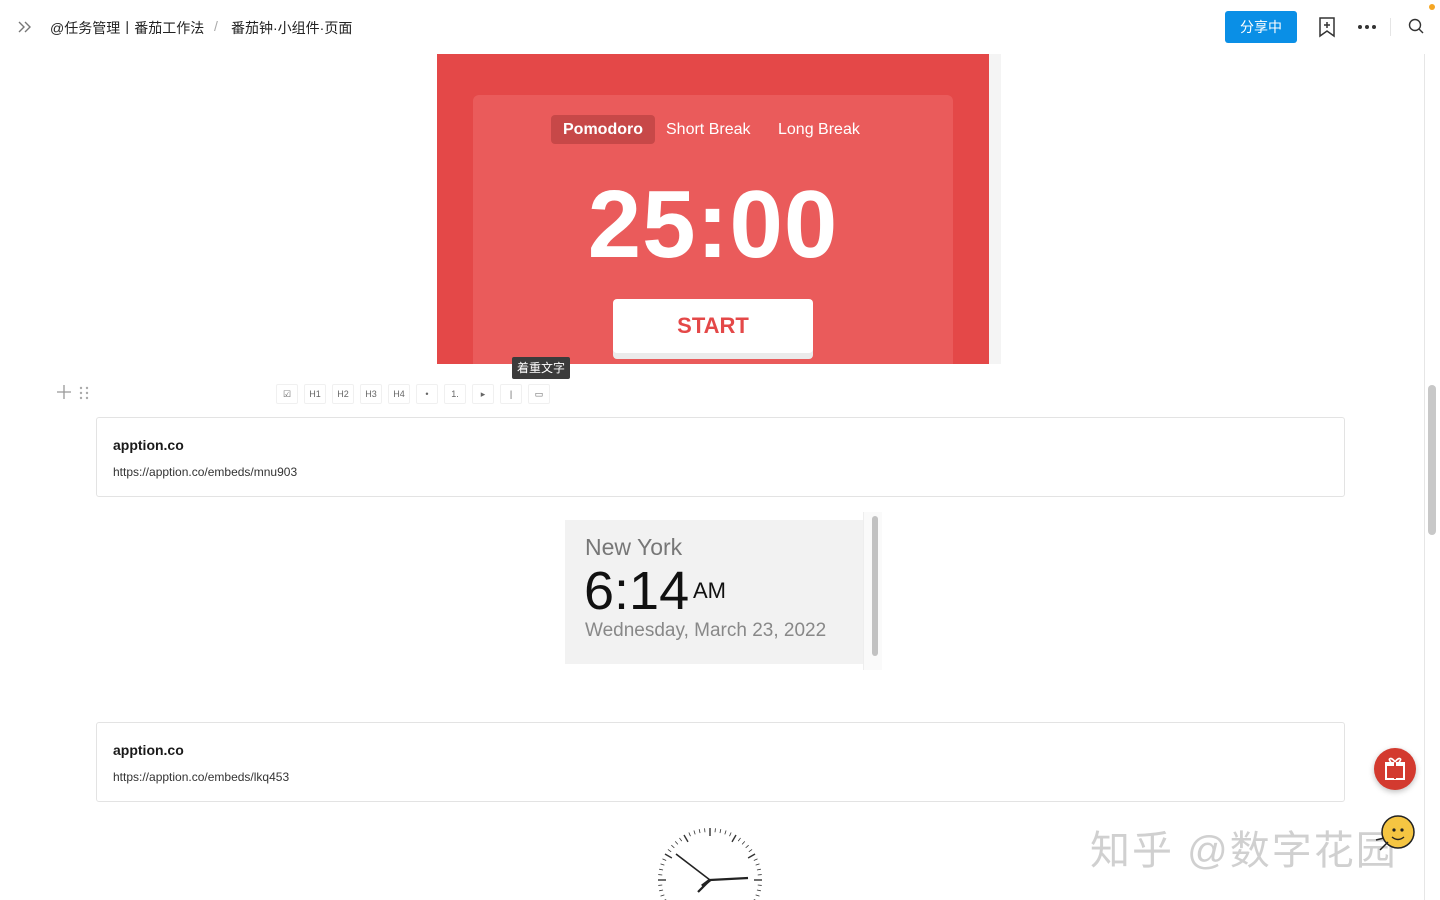 Image resolution: width=1440 pixels, height=900 pixels. Describe the element at coordinates (875, 586) in the screenshot. I see `embed-scrollbar` at that location.